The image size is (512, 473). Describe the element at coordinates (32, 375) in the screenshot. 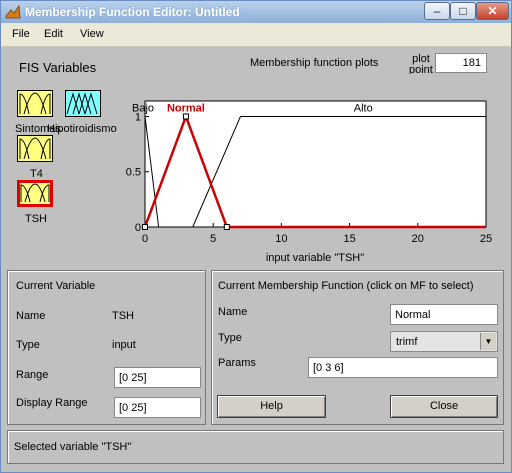

I see `range-label: Range` at that location.